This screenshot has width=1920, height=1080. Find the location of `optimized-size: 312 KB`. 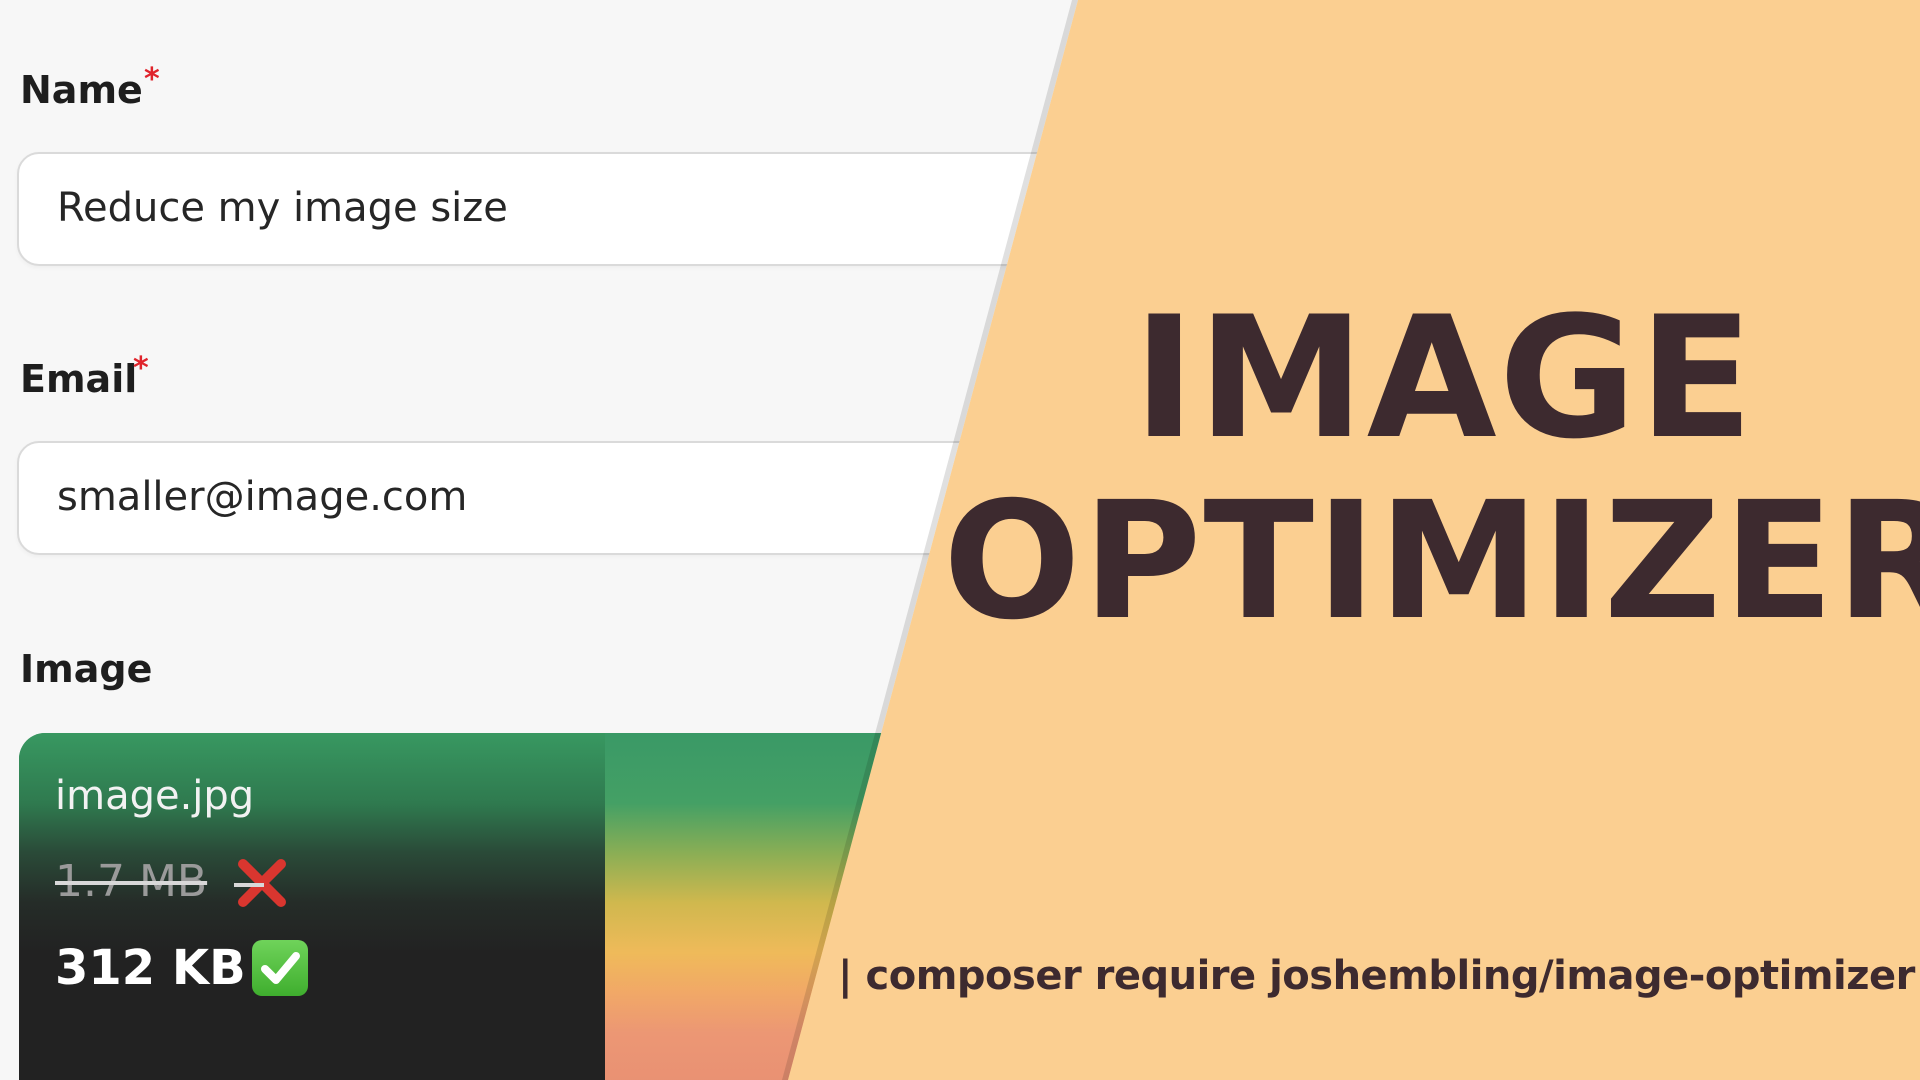

optimized-size: 312 KB is located at coordinates (150, 968).